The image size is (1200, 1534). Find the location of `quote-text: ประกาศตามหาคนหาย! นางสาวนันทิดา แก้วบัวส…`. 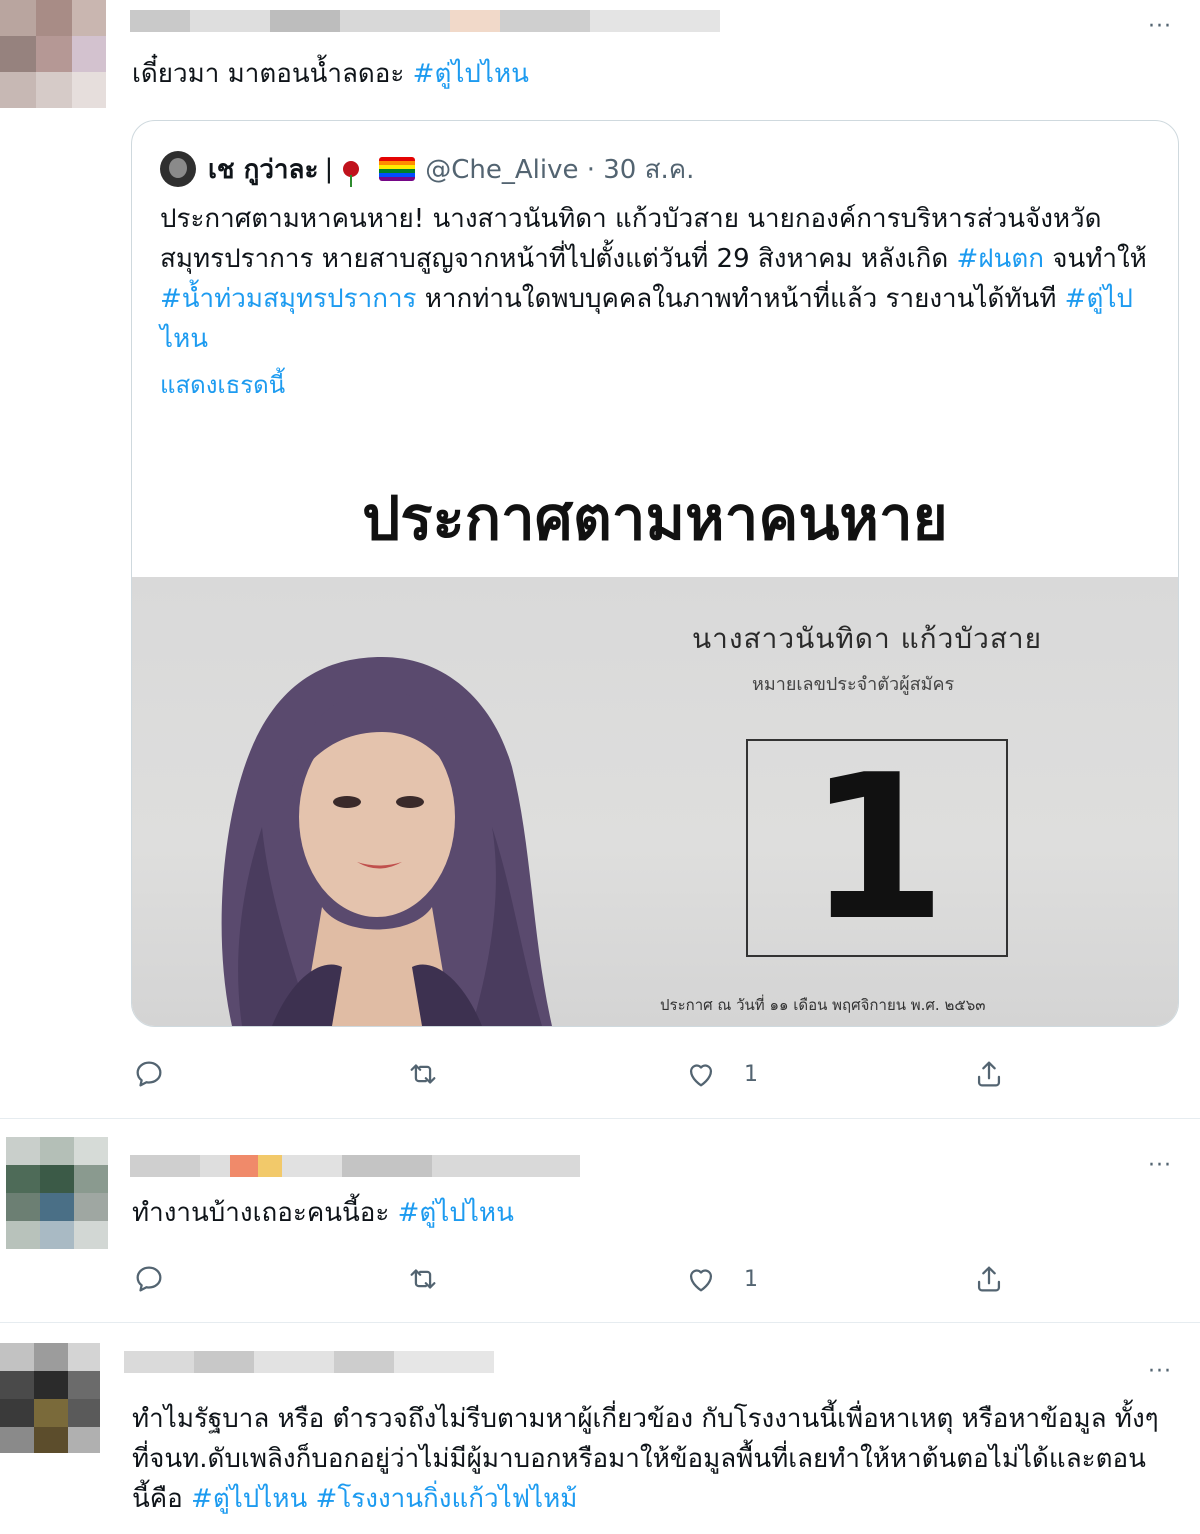

quote-text: ประกาศตามหาคนหาย! นางสาวนันทิดา แก้วบัวส… is located at coordinates (660, 279).